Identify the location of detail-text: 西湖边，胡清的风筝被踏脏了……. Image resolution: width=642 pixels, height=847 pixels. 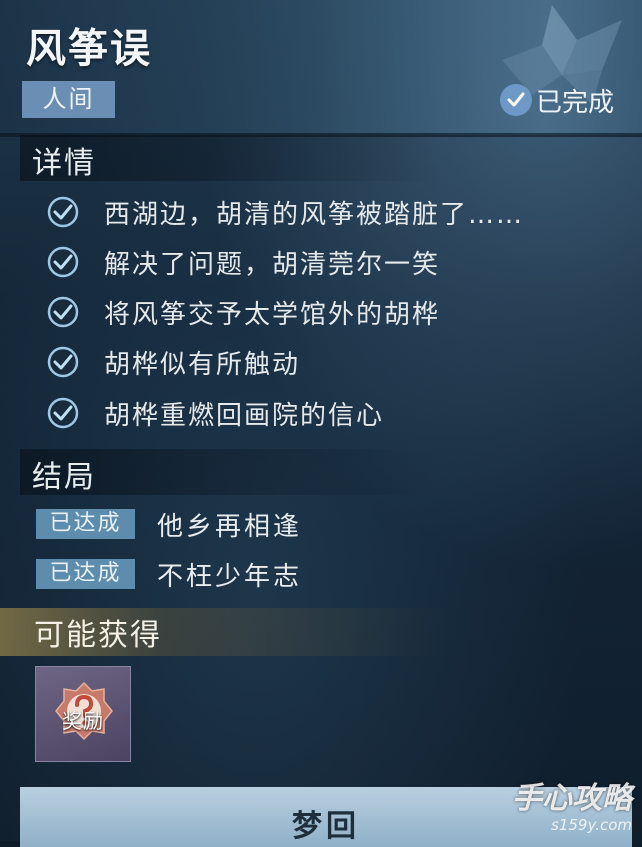
(314, 214).